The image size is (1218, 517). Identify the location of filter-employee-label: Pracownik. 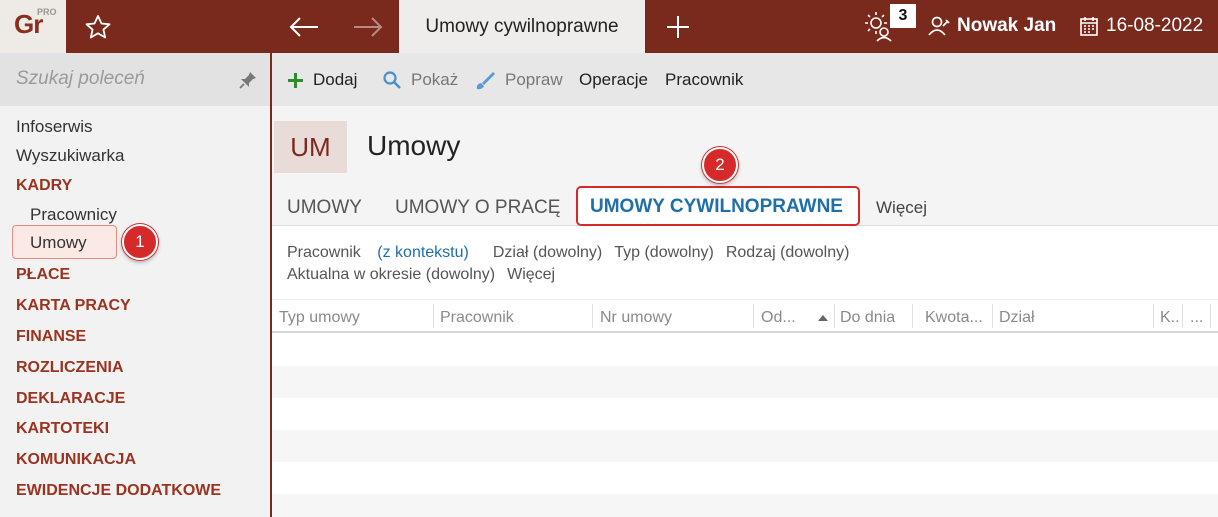
(324, 252).